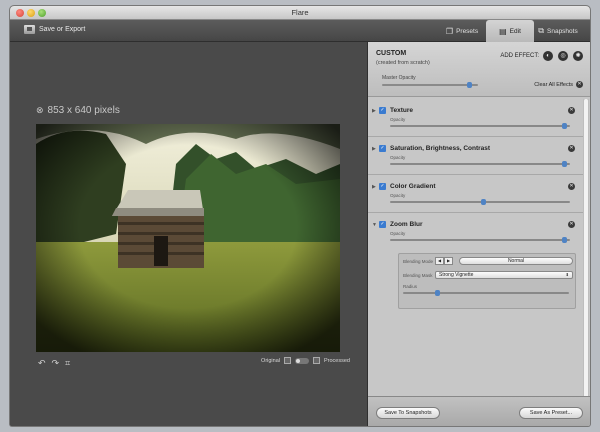  Describe the element at coordinates (287, 360) in the screenshot. I see `original-icon` at that location.